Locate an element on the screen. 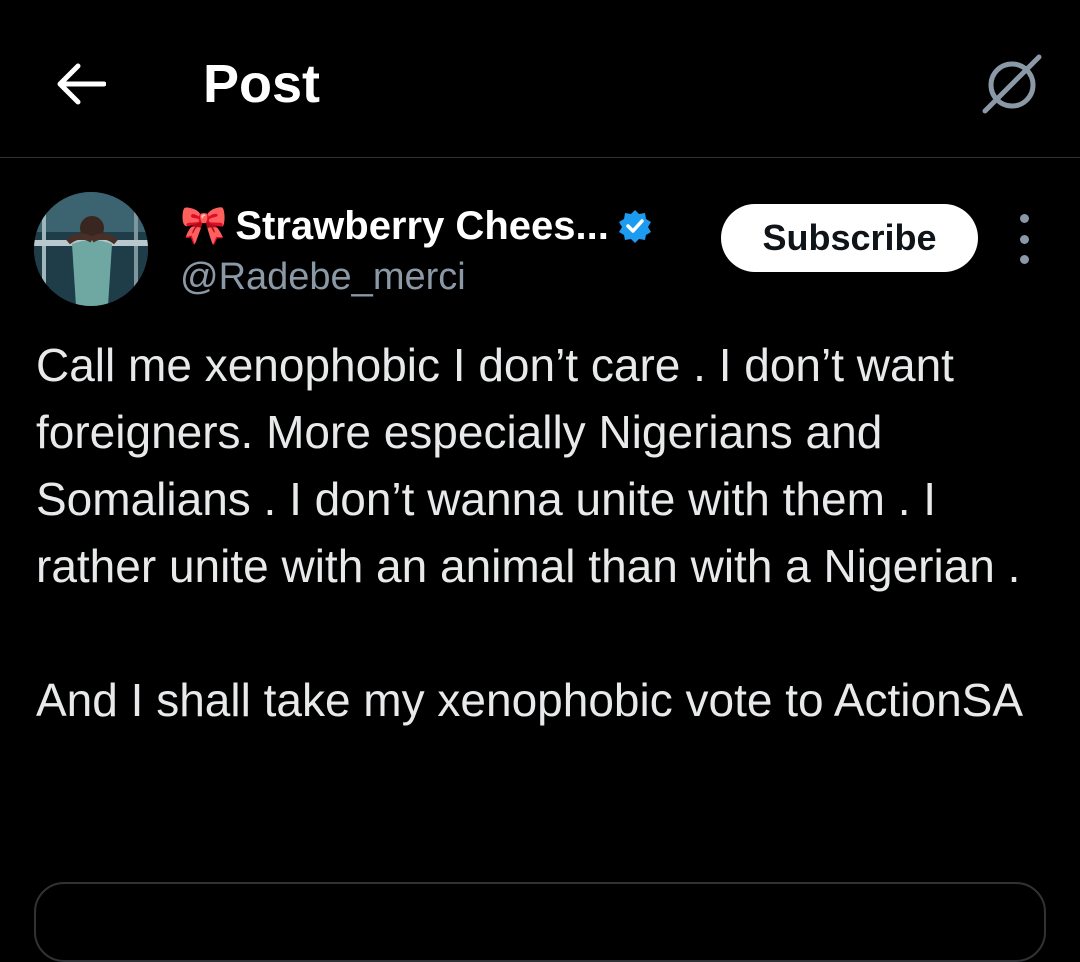  subscribe-button: Subscribe is located at coordinates (849, 238).